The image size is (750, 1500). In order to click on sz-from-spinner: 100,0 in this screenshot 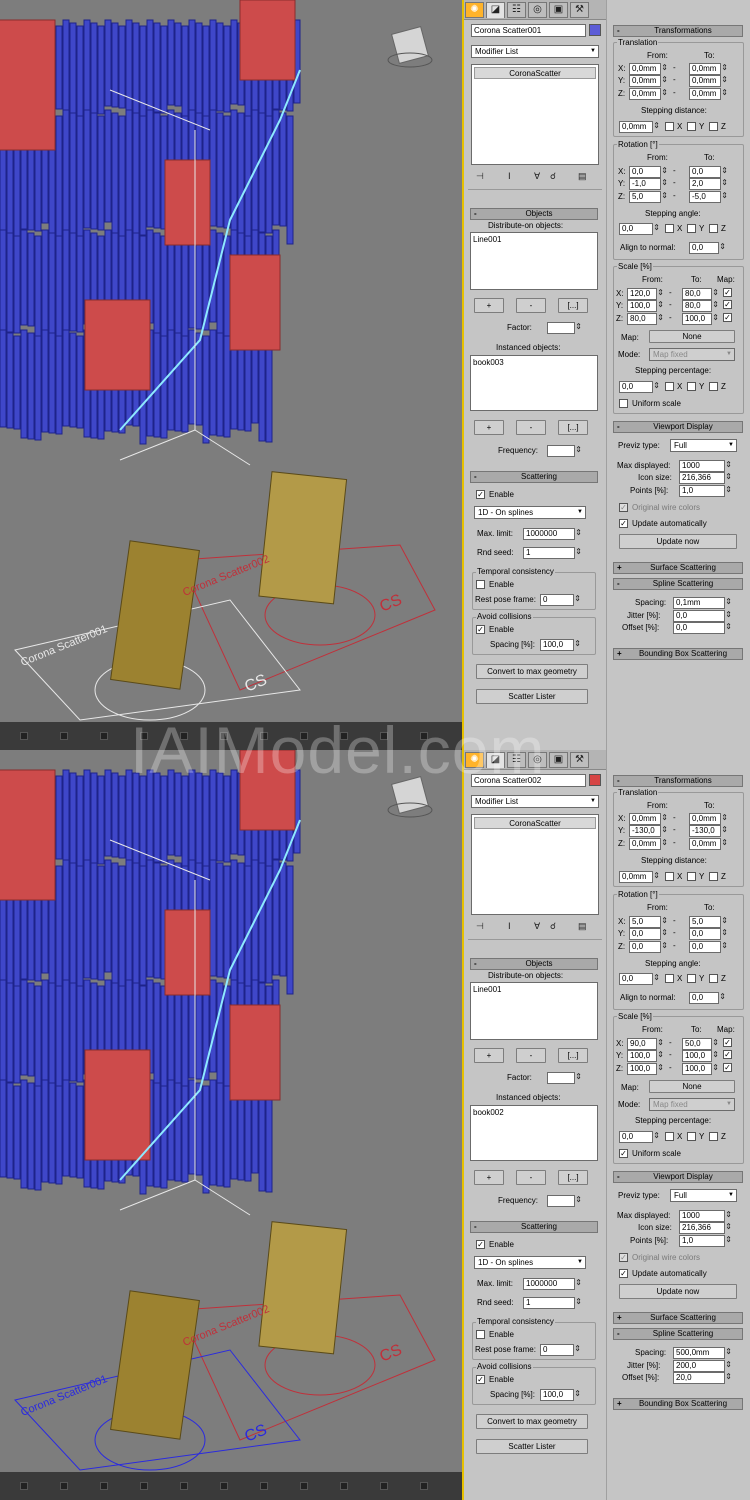, I will do `click(645, 1069)`.